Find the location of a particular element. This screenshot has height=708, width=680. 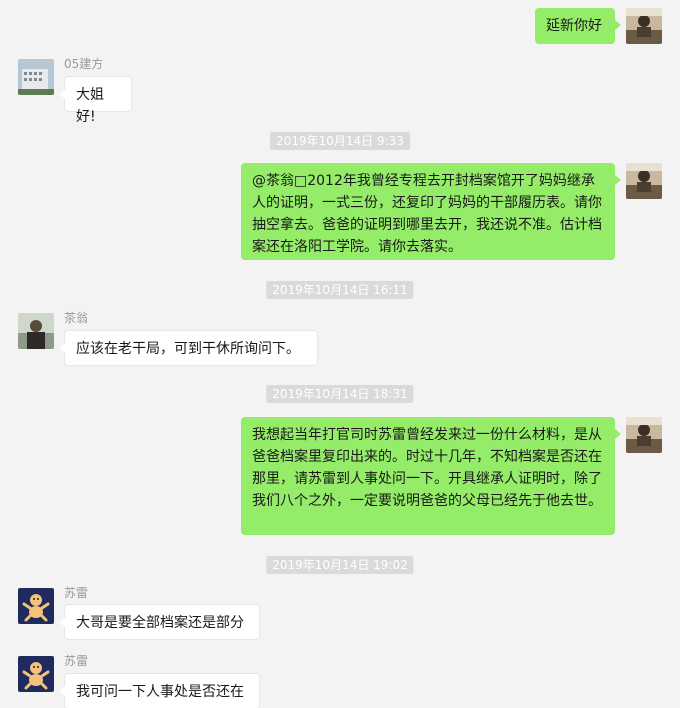

avatar-building-icon is located at coordinates (36, 77).